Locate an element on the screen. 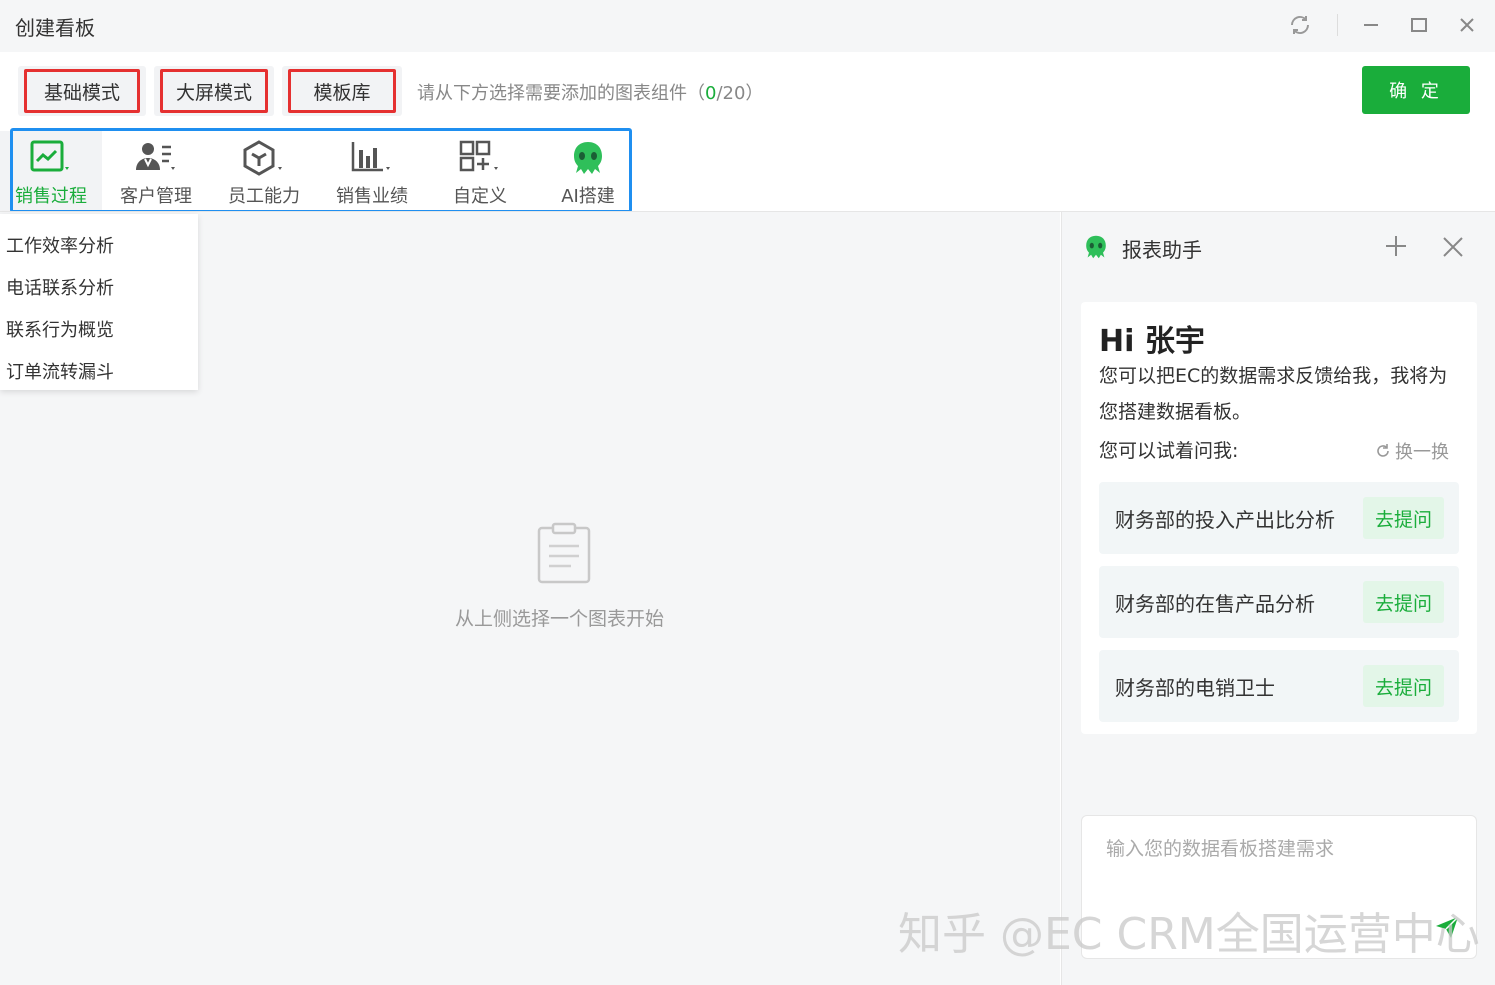  question-text: 财务部的在售产品分析 is located at coordinates (1215, 604).